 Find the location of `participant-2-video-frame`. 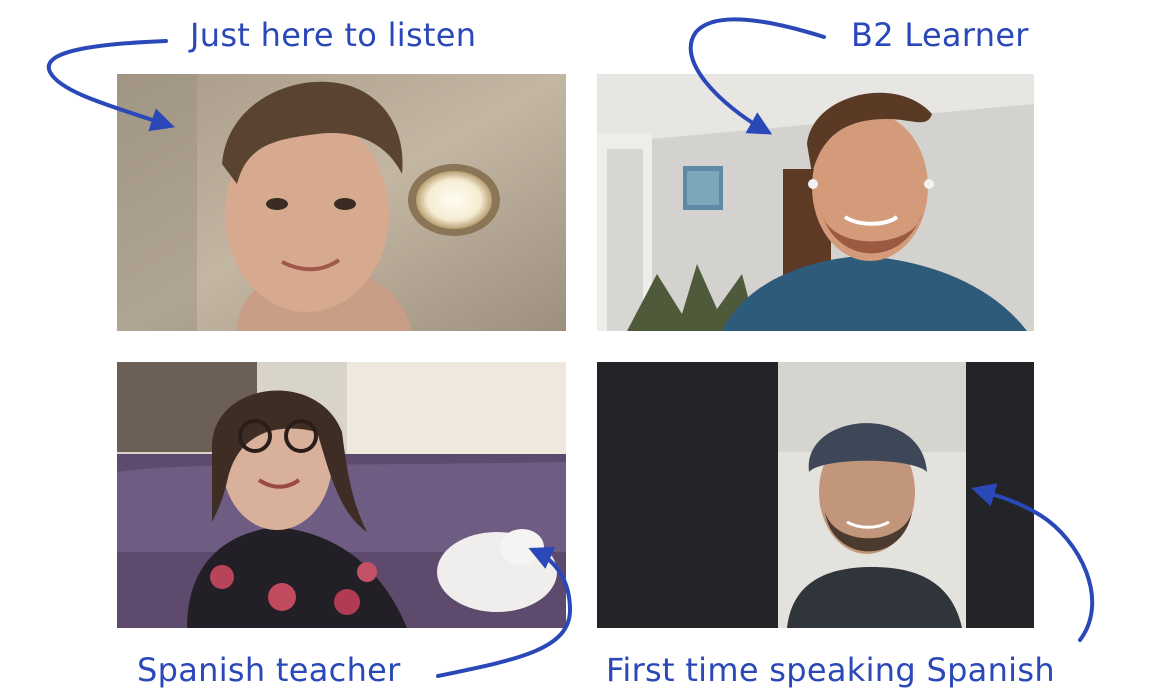

participant-2-video-frame is located at coordinates (815, 202).